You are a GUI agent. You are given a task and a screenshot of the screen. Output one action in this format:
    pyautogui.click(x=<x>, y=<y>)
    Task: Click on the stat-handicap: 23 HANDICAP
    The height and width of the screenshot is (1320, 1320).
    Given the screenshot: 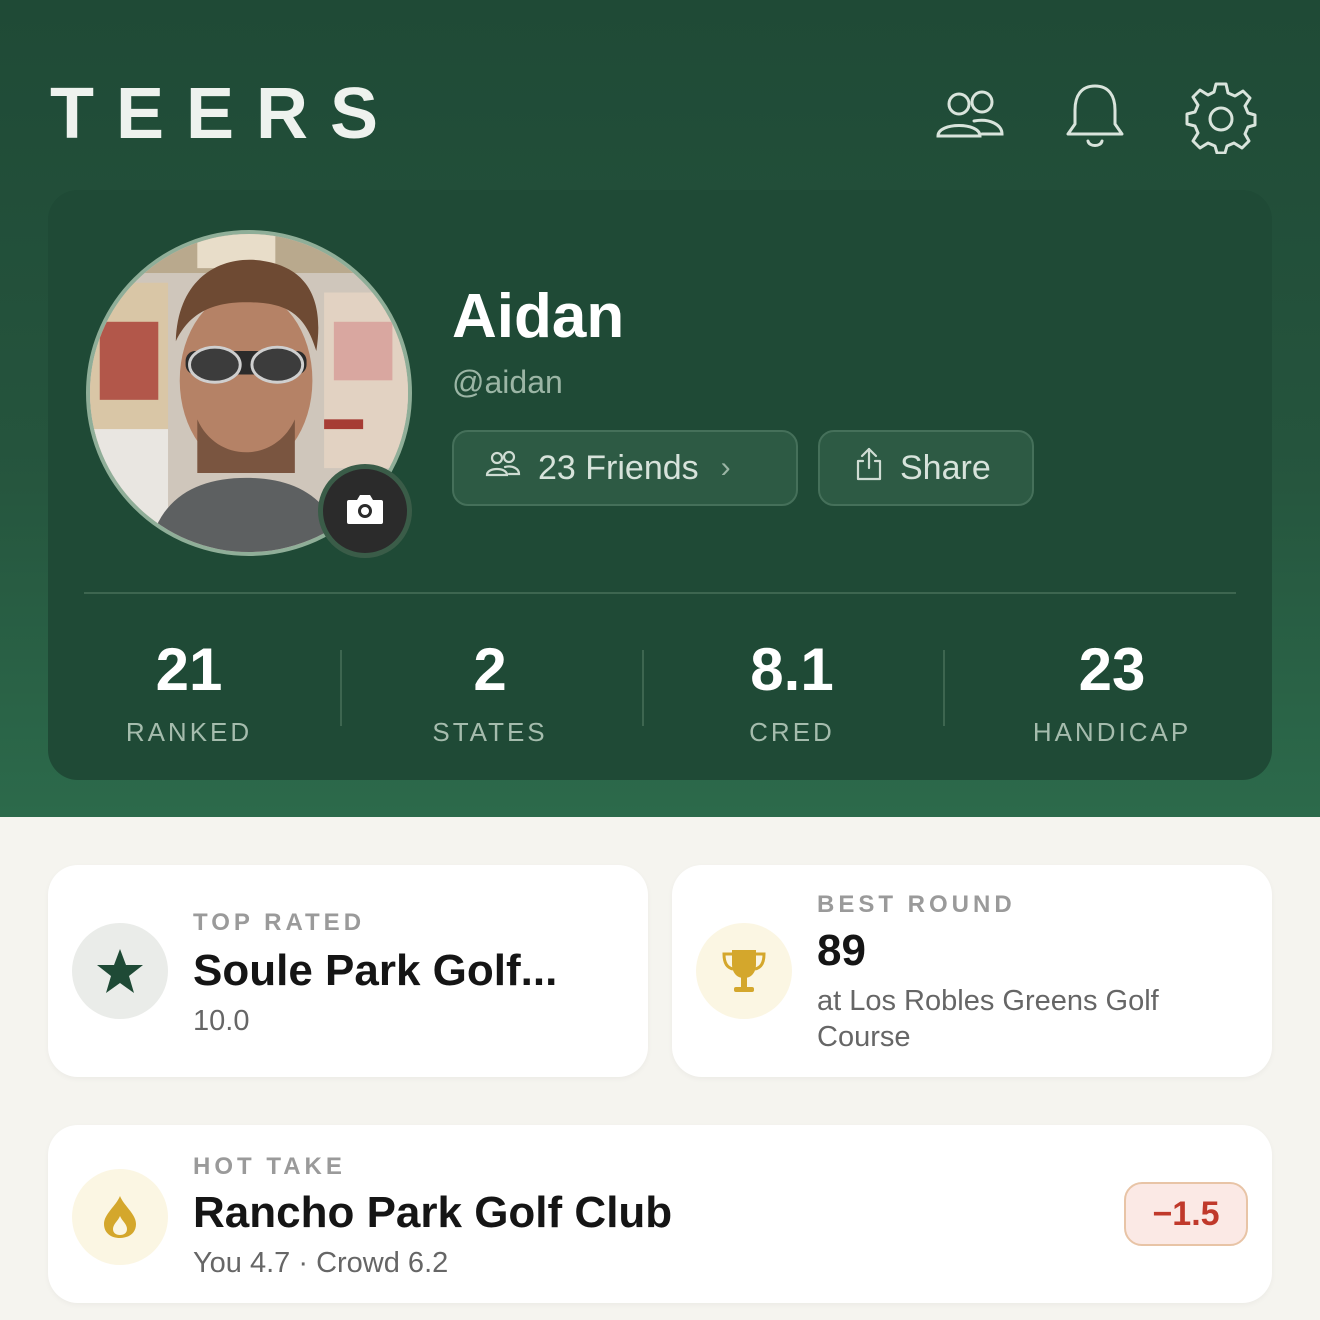 What is the action you would take?
    pyautogui.click(x=1112, y=691)
    